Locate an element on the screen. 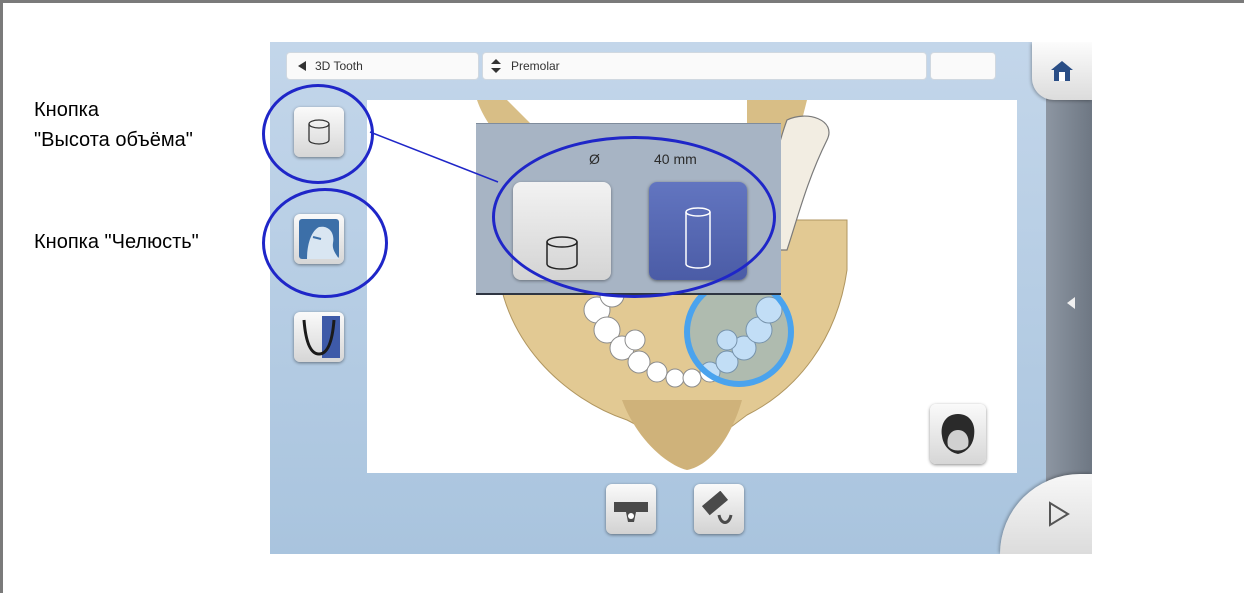 This screenshot has width=1244, height=593. jaw-callout-ring is located at coordinates (325, 243).